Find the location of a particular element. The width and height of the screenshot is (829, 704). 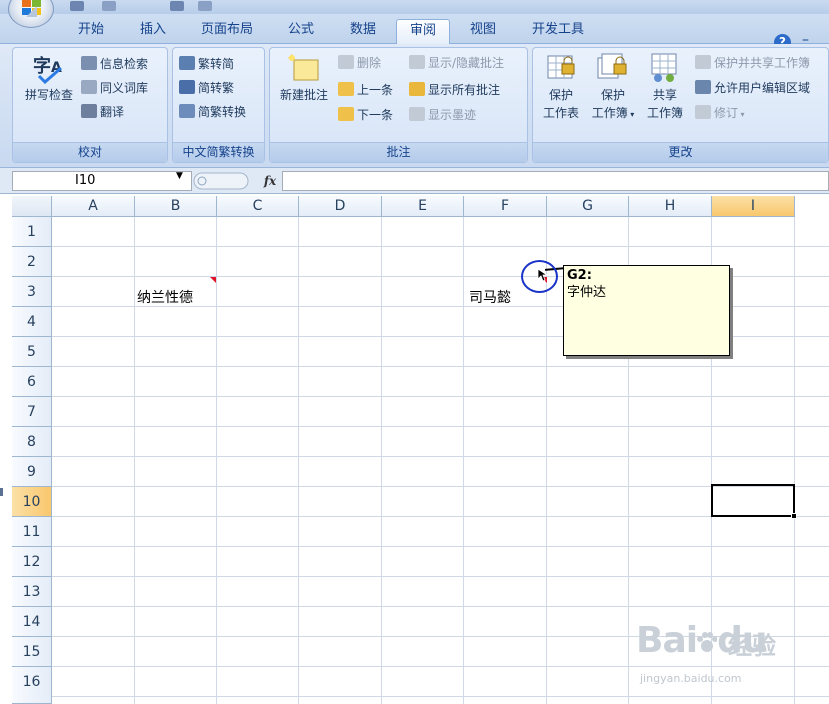

undo-icon is located at coordinates (109, 6).